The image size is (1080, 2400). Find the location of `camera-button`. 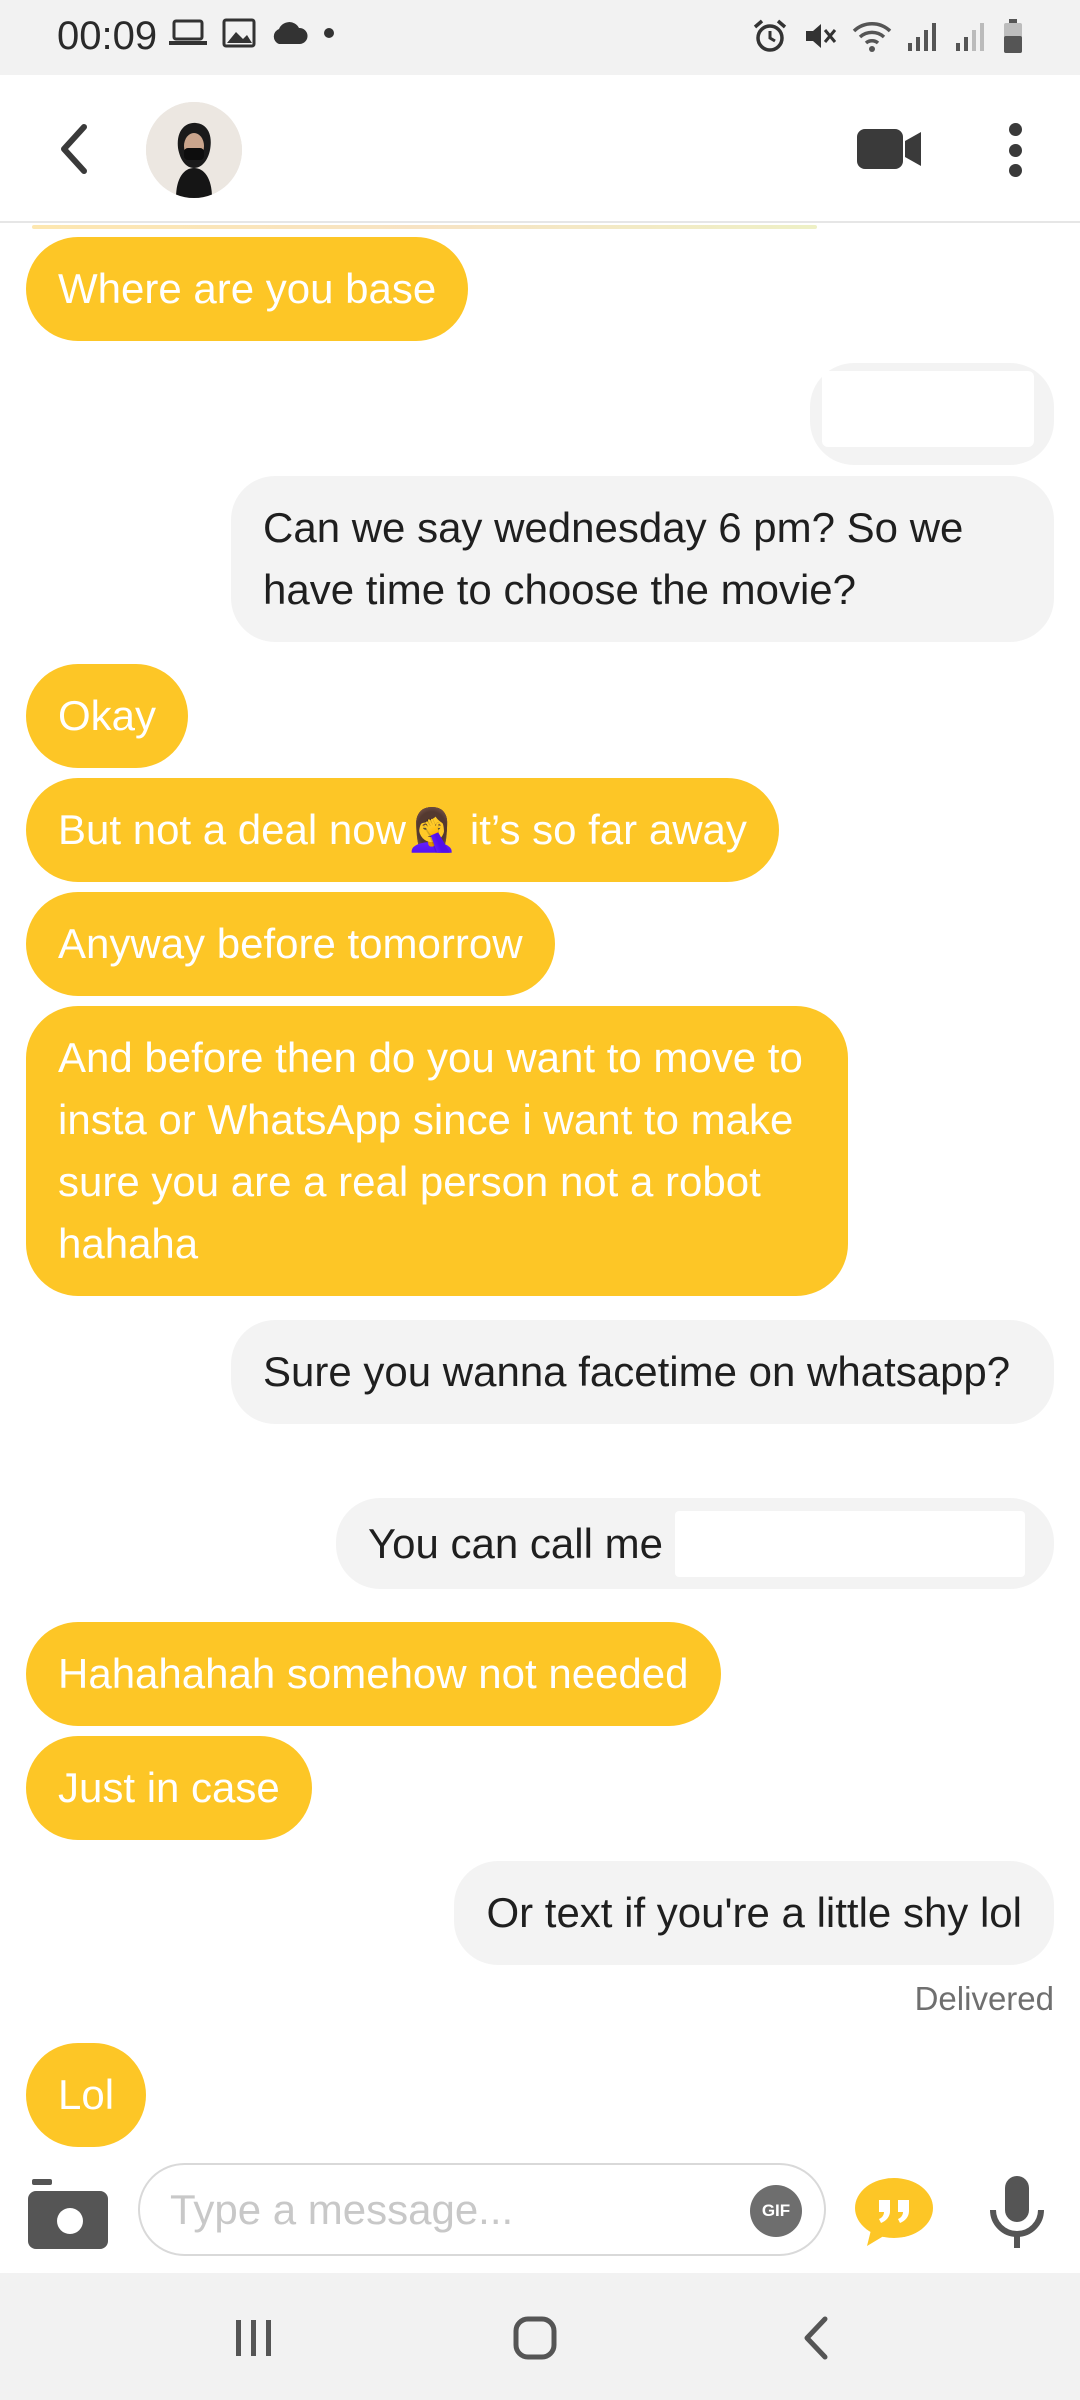

camera-button is located at coordinates (68, 2215).